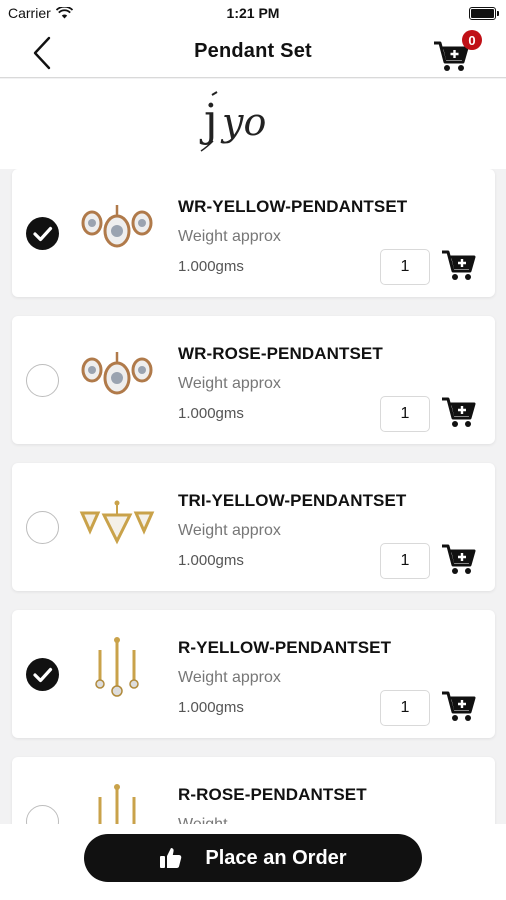 This screenshot has height=900, width=506. I want to click on product-card: WR-ROSE-PENDANTSET Weight approx 1.000gms, so click(253, 380).